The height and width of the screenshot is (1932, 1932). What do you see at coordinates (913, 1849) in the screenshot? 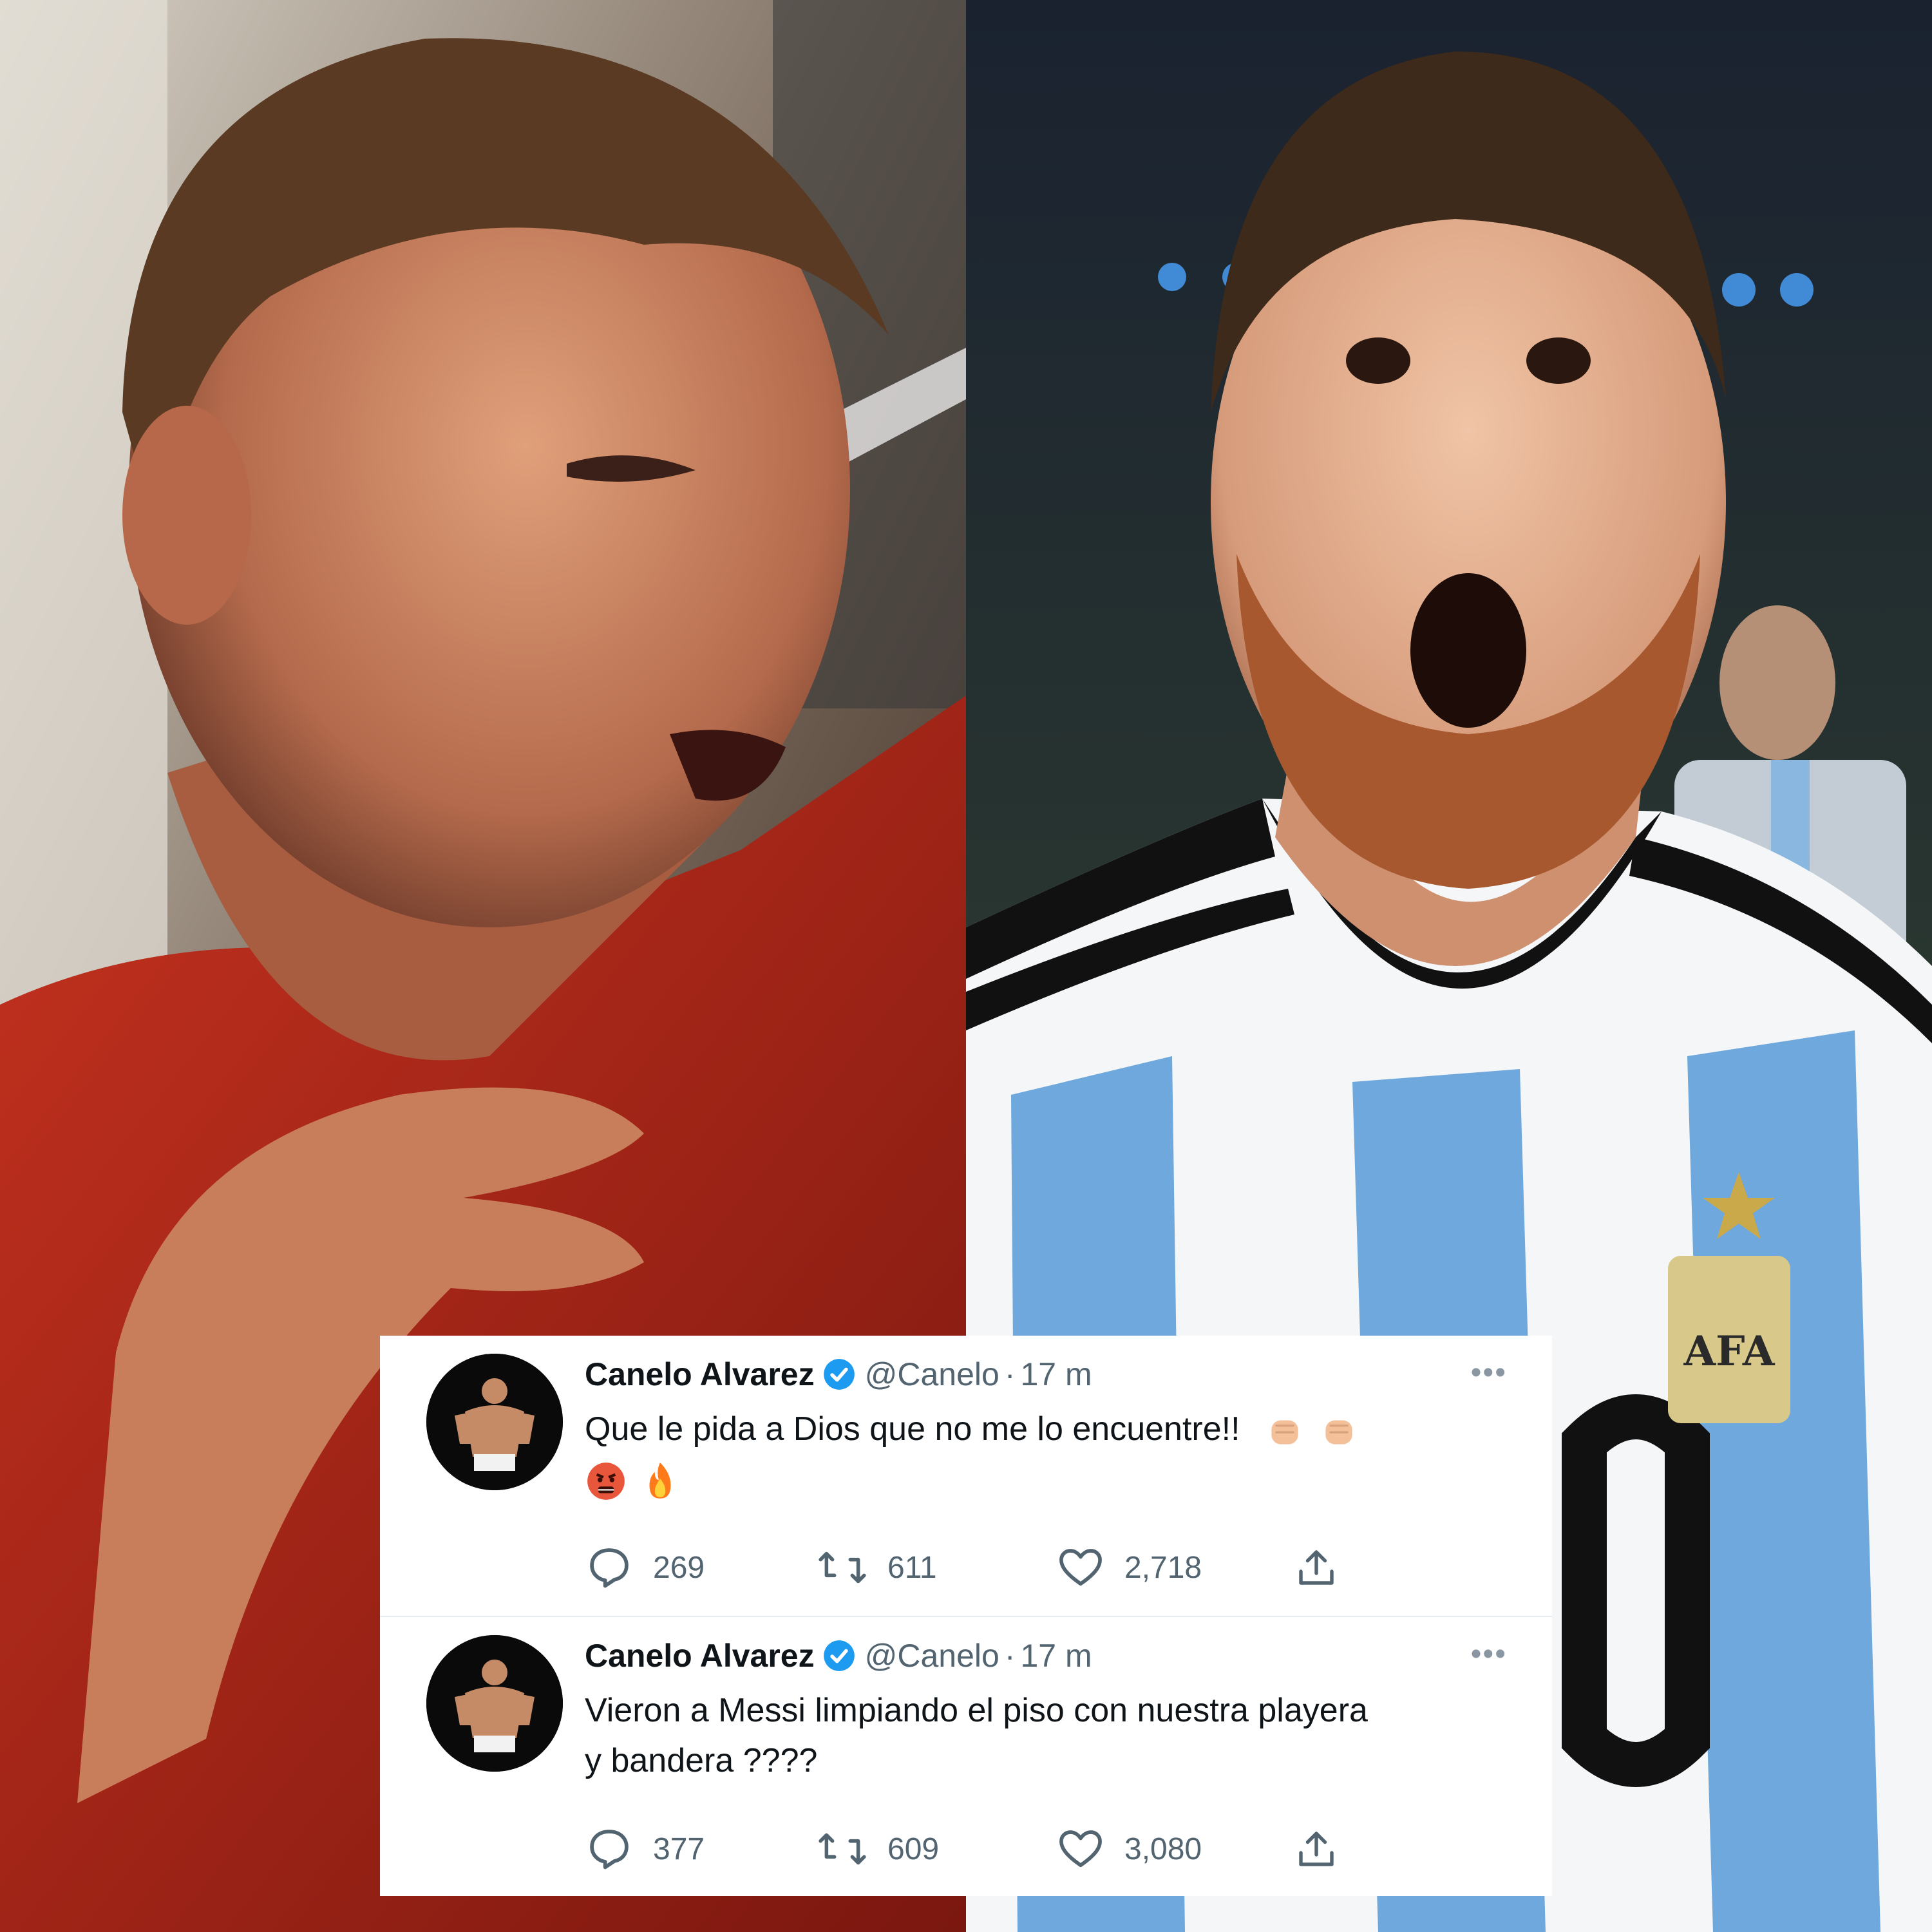
I see `retweet-count: 609` at bounding box center [913, 1849].